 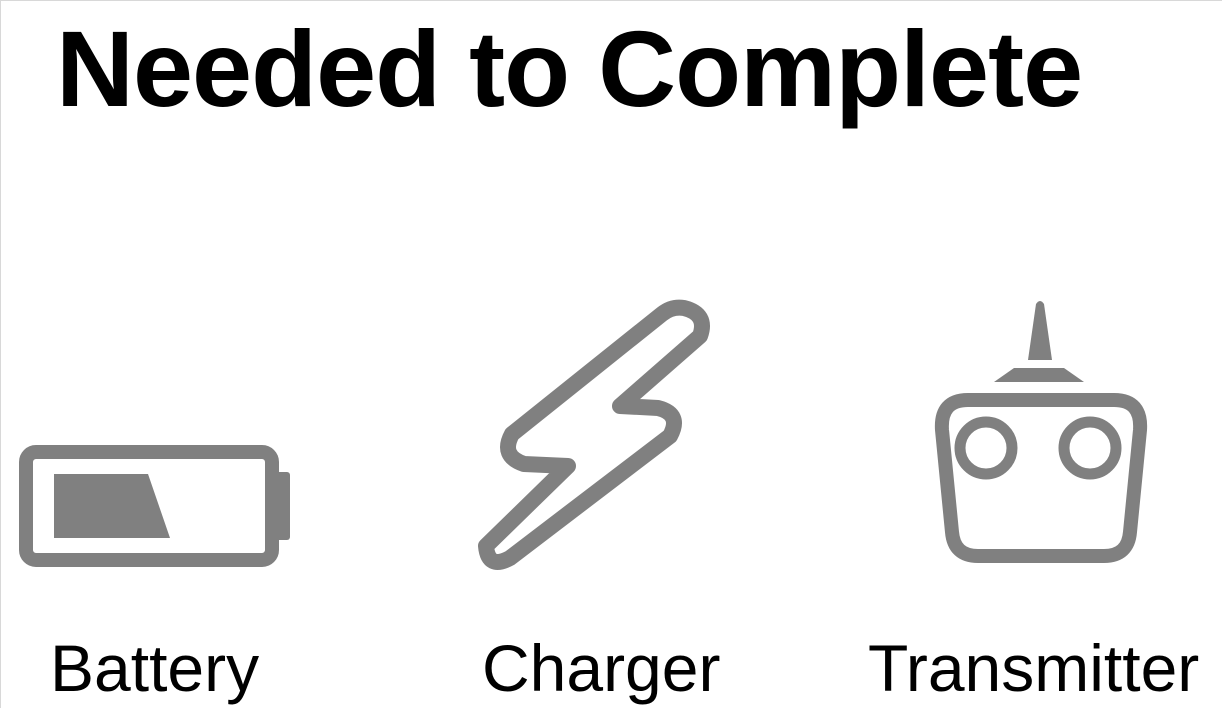 What do you see at coordinates (601, 668) in the screenshot?
I see `charger-label: Charger` at bounding box center [601, 668].